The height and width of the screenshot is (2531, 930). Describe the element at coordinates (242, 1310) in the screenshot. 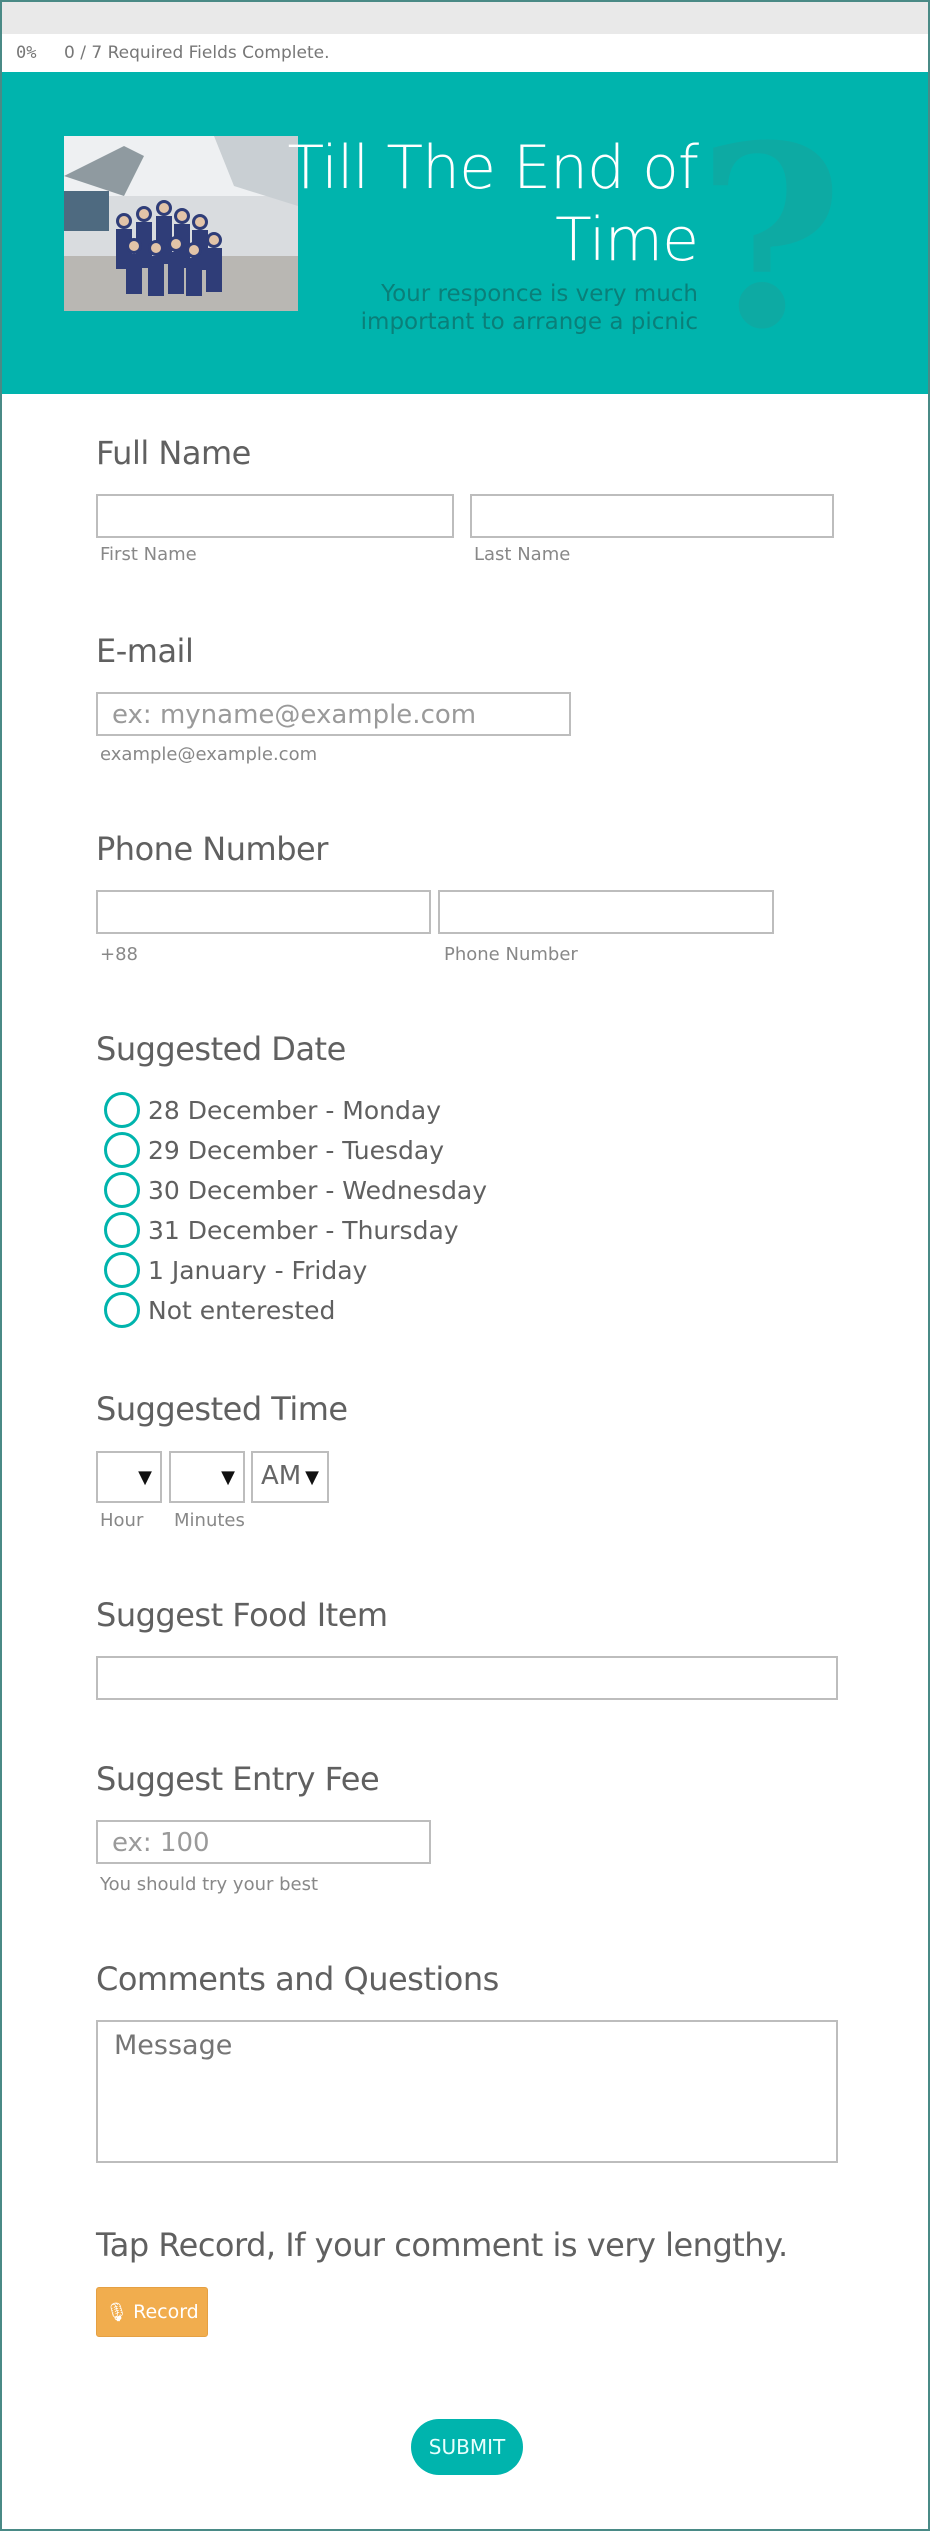

I see `date-option-label: Not enterested` at that location.